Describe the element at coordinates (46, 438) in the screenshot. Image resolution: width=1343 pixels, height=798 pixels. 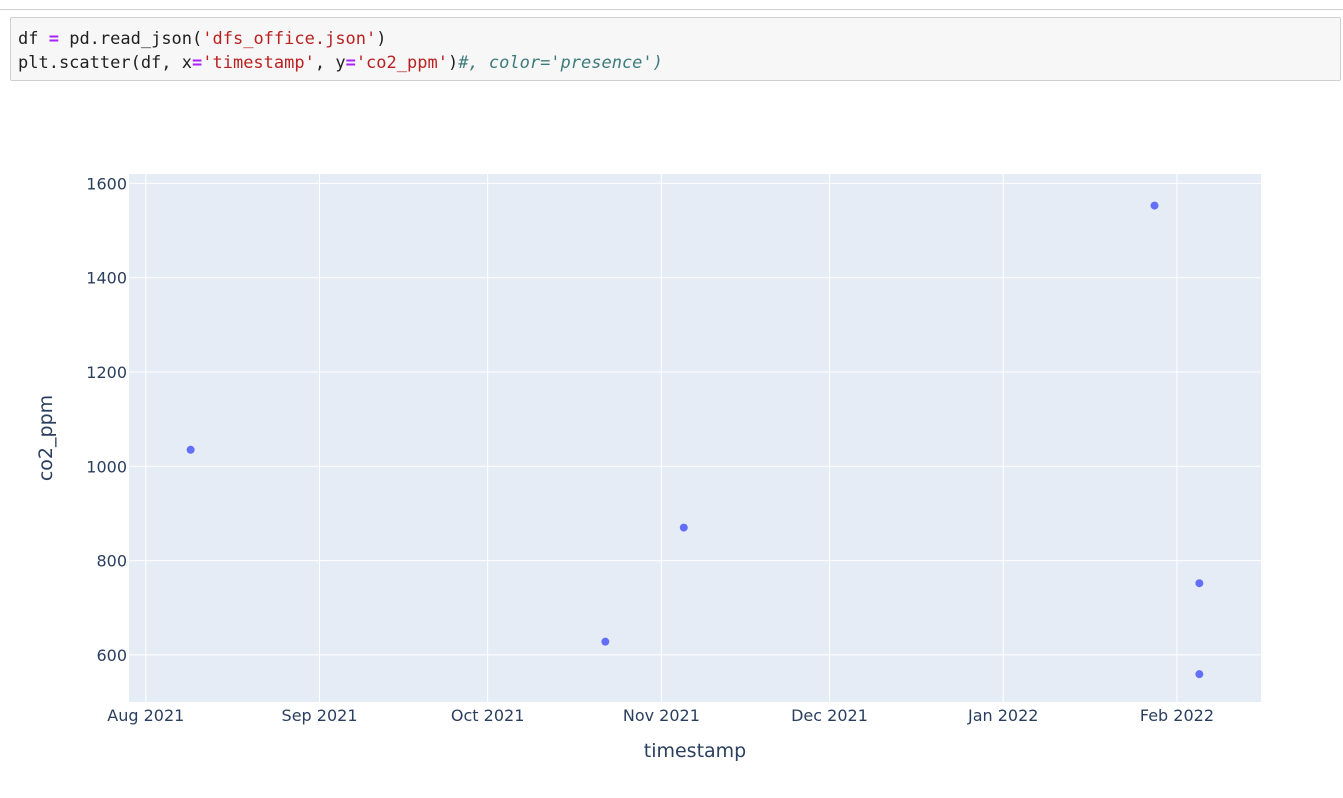
I see `y-axis-title: co2_ppm` at that location.